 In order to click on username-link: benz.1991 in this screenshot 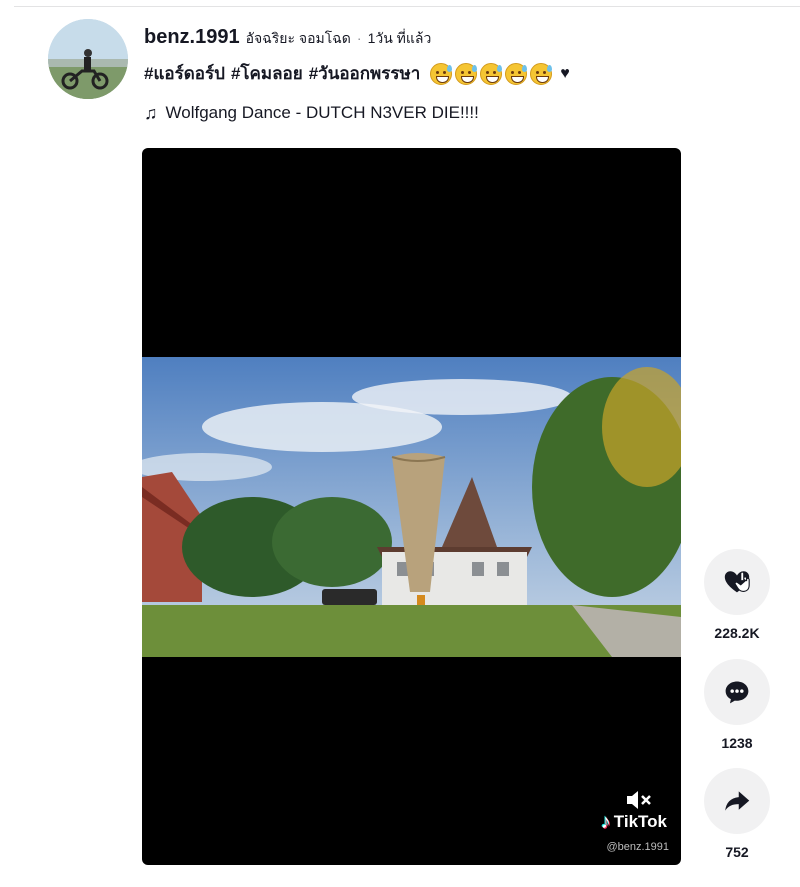, I will do `click(192, 37)`.